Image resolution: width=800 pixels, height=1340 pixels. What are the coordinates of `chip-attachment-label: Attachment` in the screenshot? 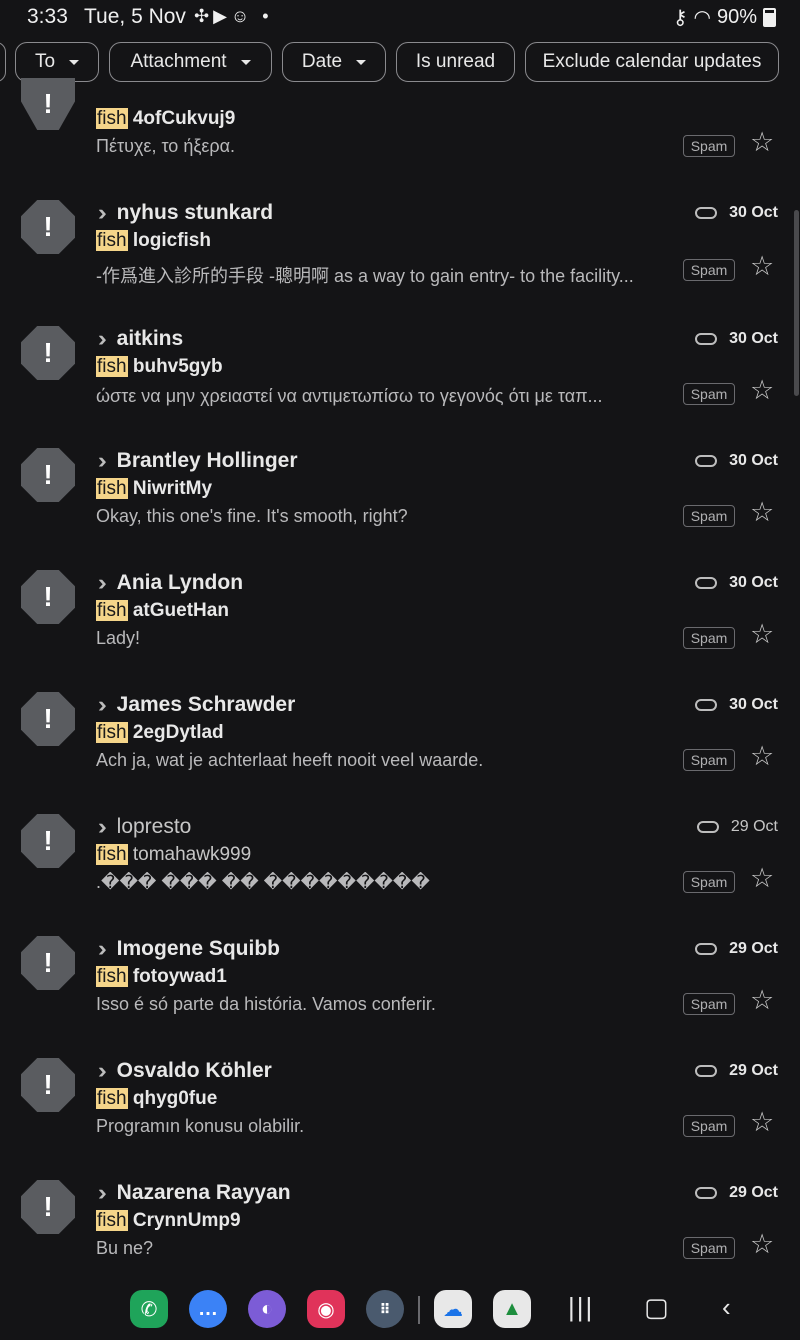 It's located at (178, 61).